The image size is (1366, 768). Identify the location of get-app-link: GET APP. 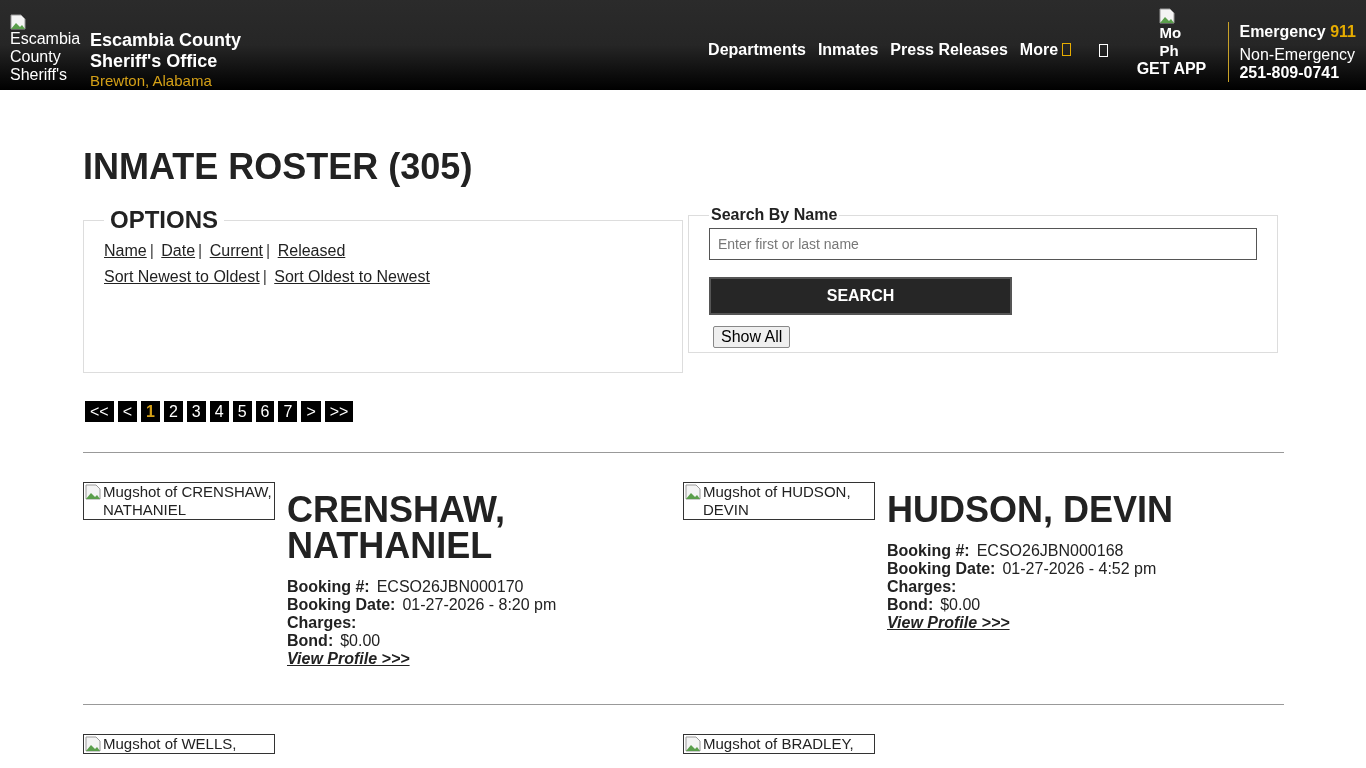
(1171, 69).